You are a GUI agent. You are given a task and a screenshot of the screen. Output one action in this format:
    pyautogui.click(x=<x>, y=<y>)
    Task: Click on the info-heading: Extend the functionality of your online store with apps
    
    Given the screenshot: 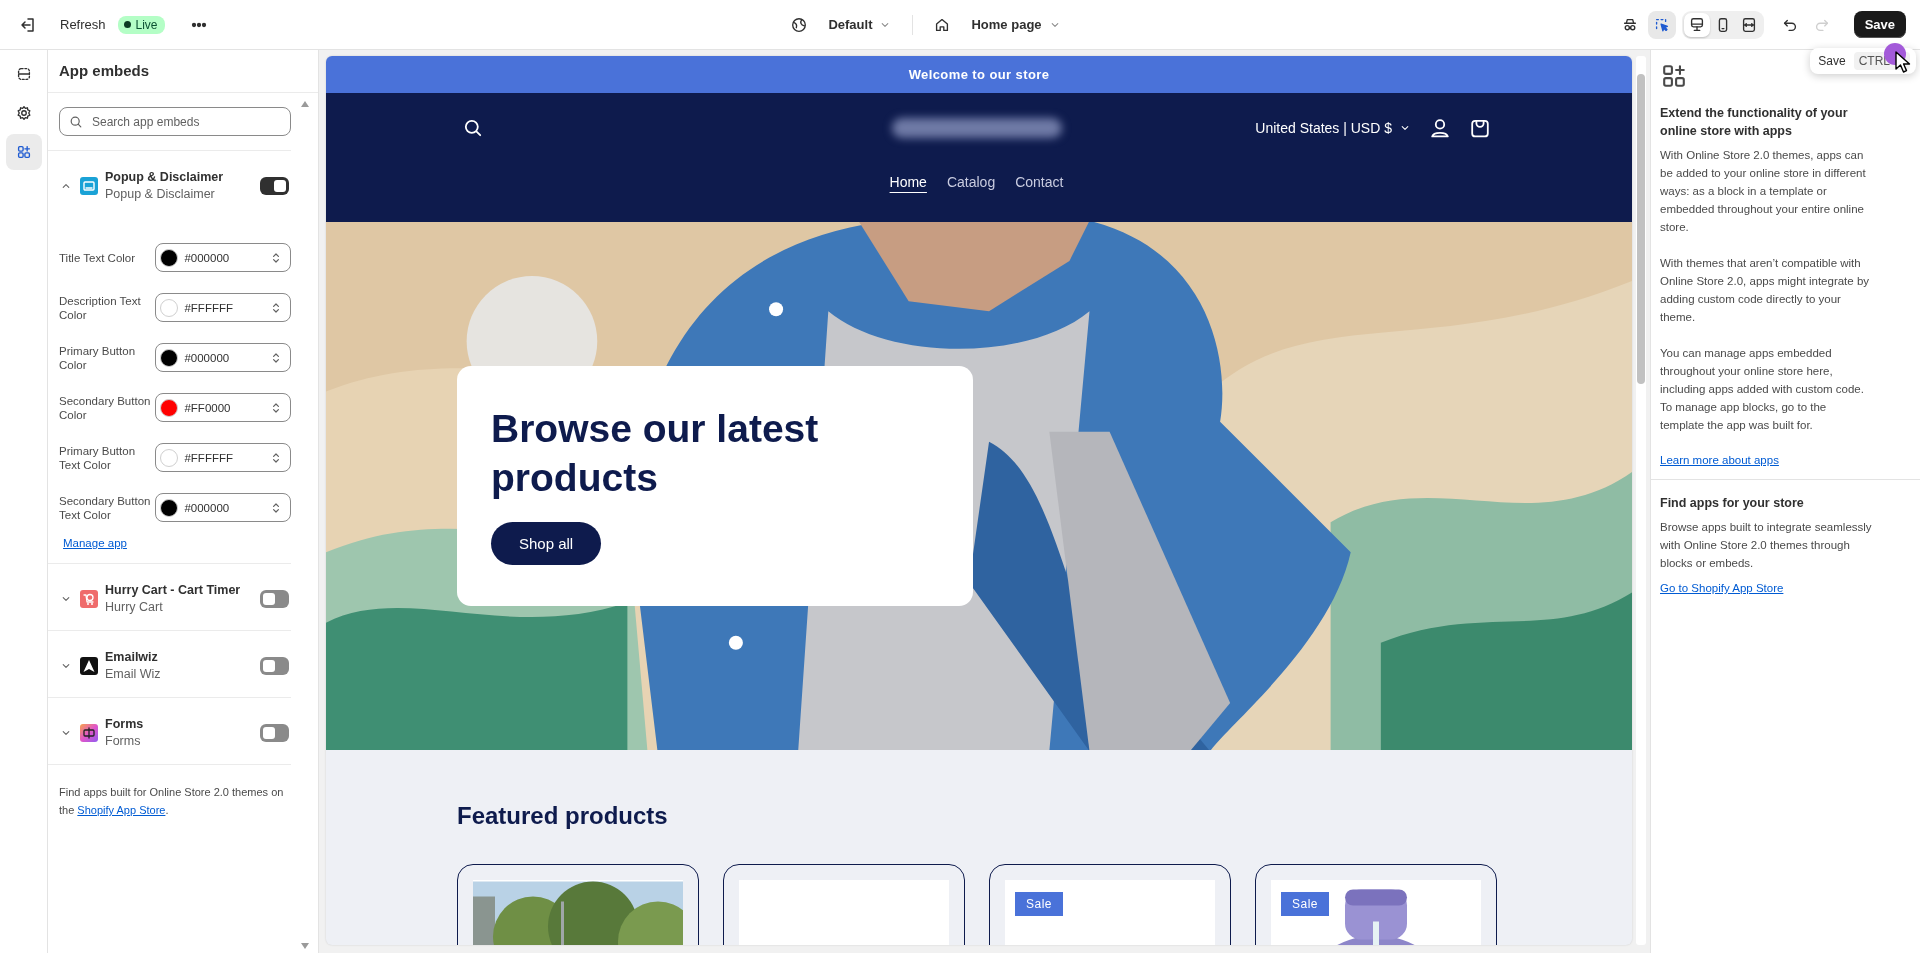 What is the action you would take?
    pyautogui.click(x=1754, y=122)
    